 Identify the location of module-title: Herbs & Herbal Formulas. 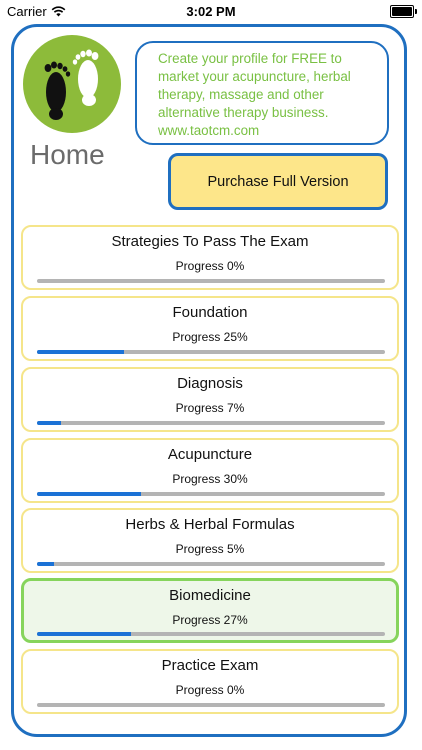
(210, 524).